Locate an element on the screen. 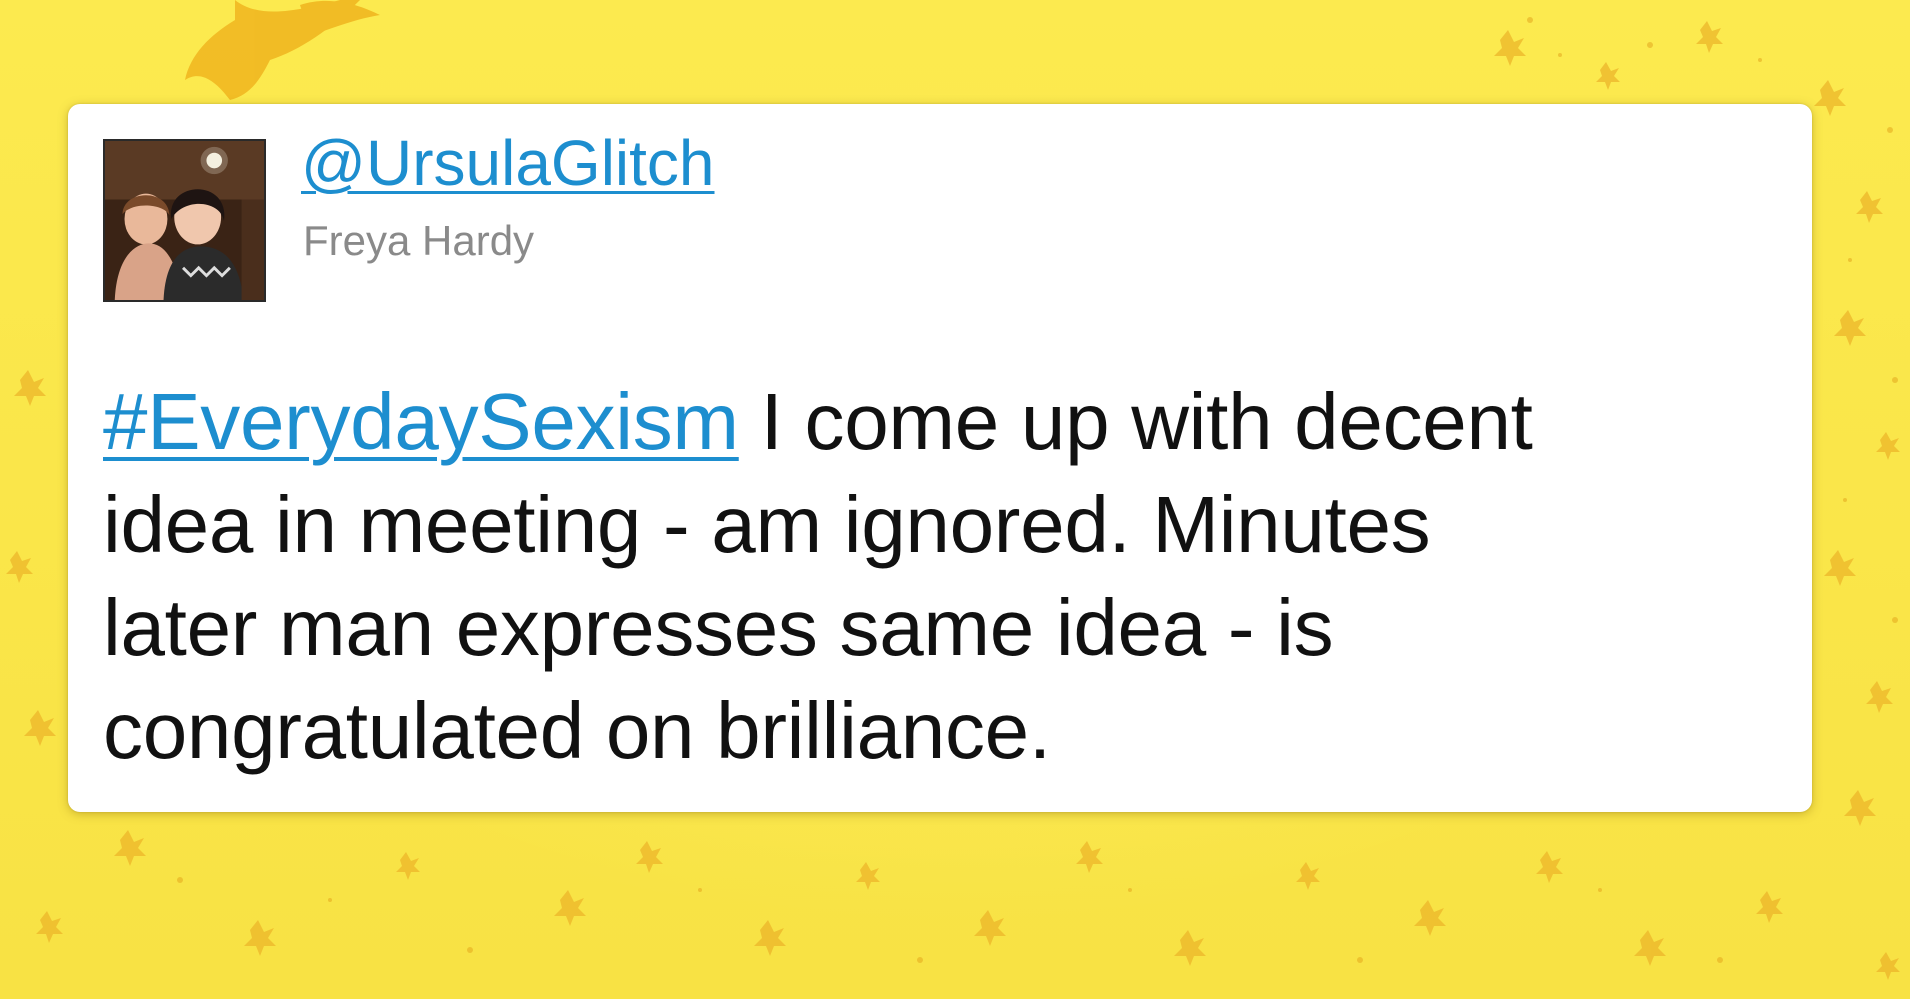 The width and height of the screenshot is (1910, 999). user-display-name: Freya Hardy is located at coordinates (419, 240).